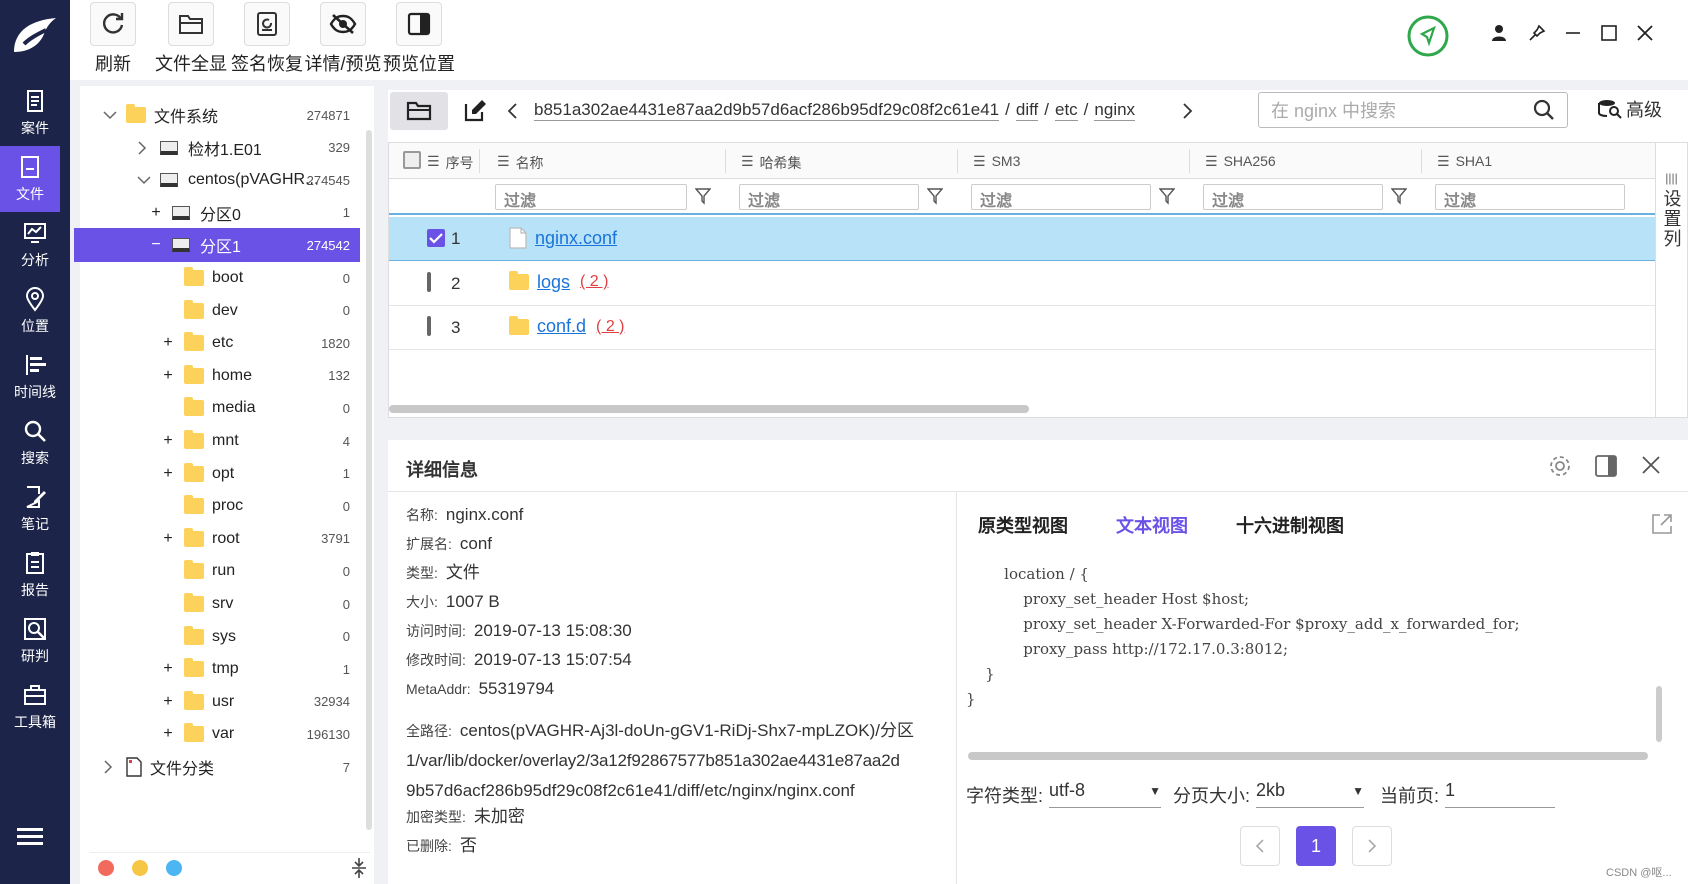 The width and height of the screenshot is (1688, 884). Describe the element at coordinates (1606, 466) in the screenshot. I see `split-panel-icon` at that location.